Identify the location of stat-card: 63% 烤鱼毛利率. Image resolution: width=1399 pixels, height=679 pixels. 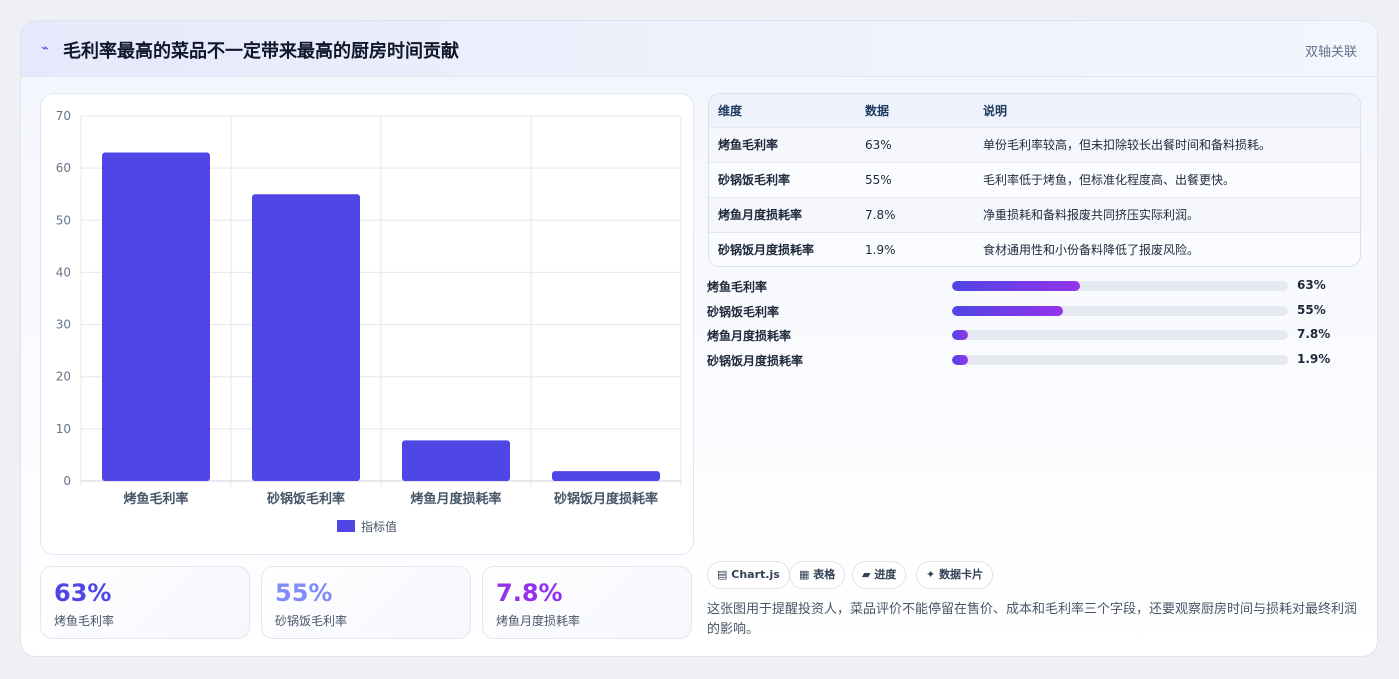
(145, 602).